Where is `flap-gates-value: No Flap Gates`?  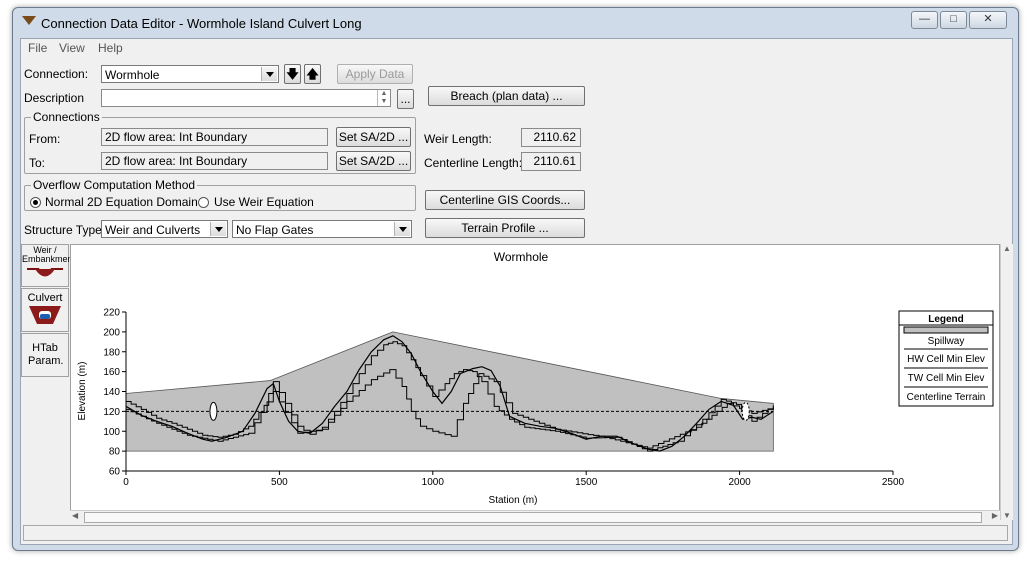
flap-gates-value: No Flap Gates is located at coordinates (275, 230).